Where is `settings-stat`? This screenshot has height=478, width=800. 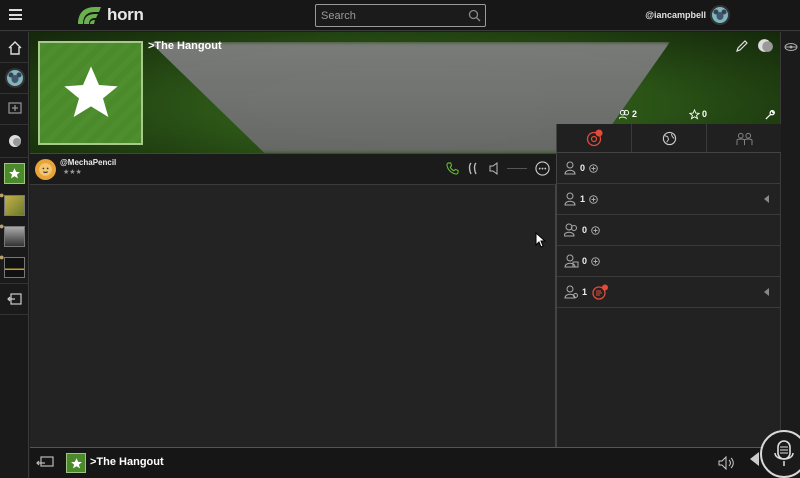 settings-stat is located at coordinates (769, 114).